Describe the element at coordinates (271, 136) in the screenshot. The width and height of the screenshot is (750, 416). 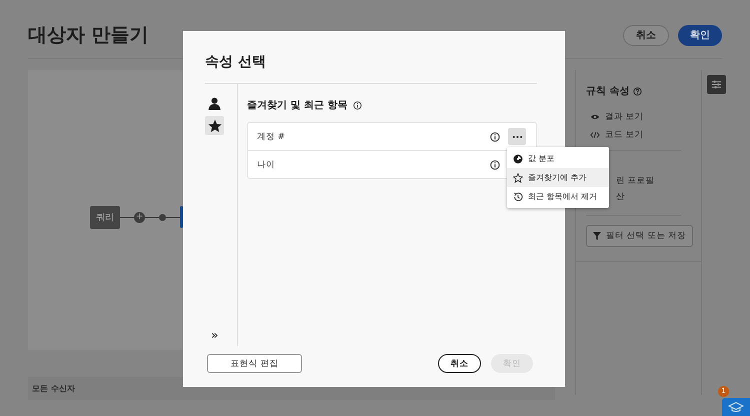
I see `attribute-name: 계정 #` at that location.